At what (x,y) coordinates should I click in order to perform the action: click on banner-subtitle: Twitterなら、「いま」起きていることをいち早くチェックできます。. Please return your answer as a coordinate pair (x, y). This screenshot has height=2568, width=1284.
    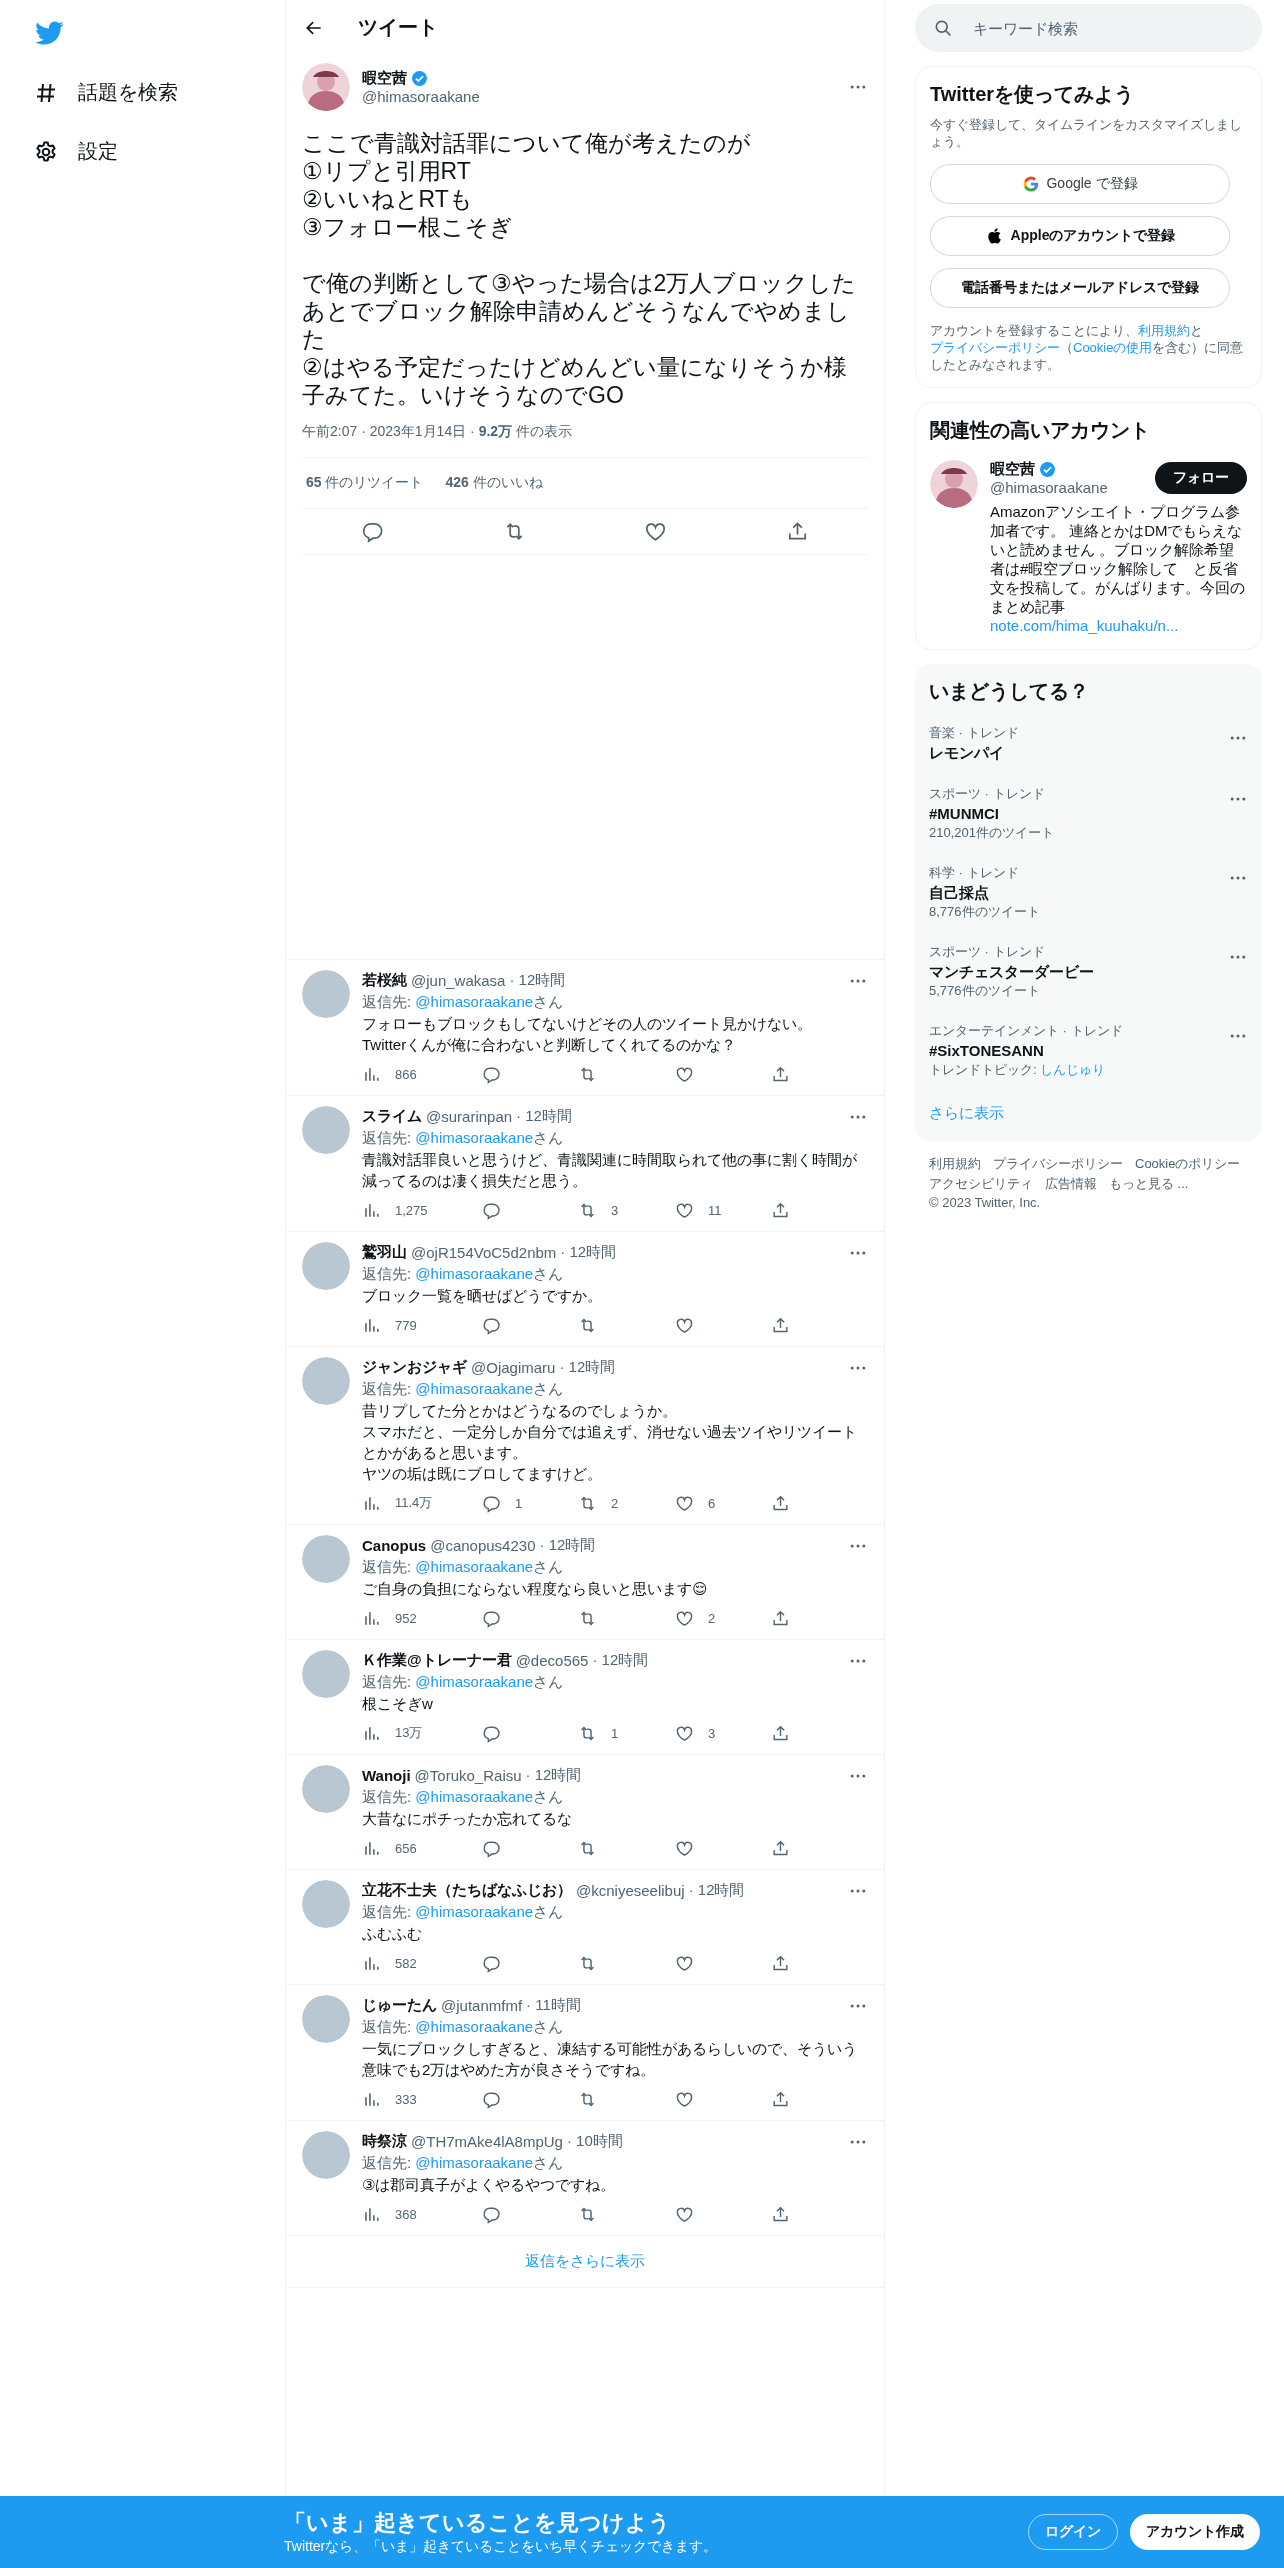
    Looking at the image, I should click on (501, 2547).